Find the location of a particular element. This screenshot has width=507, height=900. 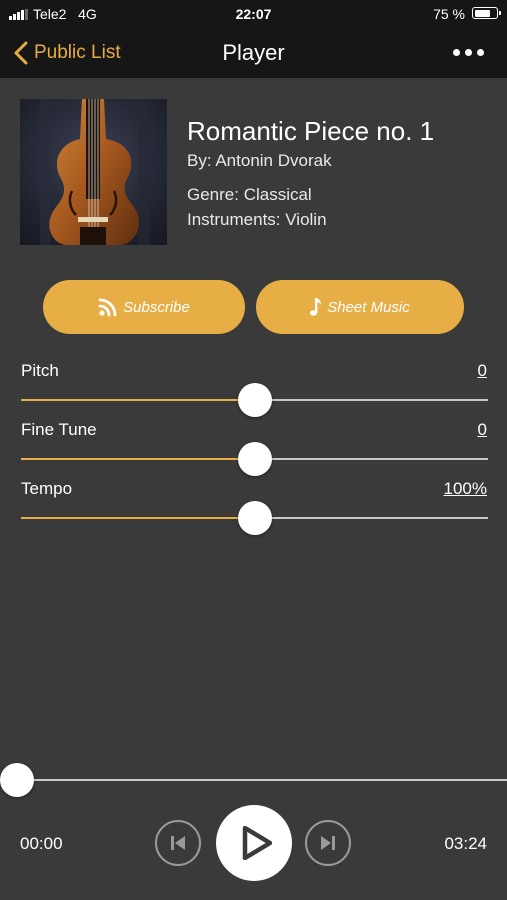

album-cover is located at coordinates (93, 172).